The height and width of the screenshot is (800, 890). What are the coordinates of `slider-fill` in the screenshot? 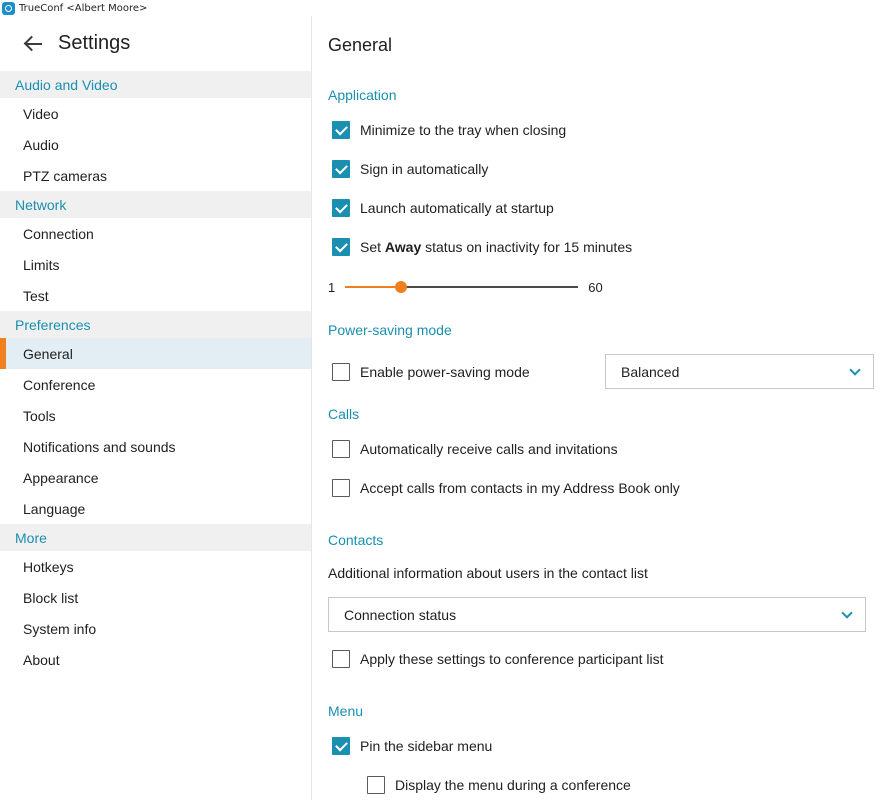 It's located at (373, 287).